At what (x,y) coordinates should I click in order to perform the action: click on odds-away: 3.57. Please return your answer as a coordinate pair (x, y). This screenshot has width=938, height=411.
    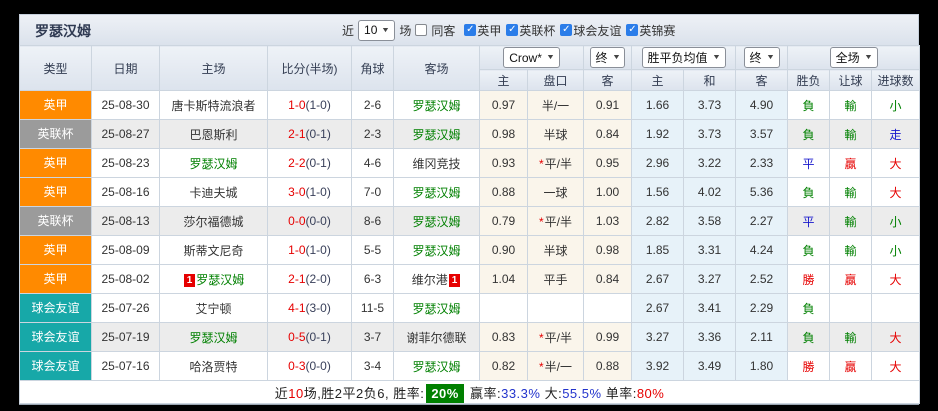
    Looking at the image, I should click on (762, 134).